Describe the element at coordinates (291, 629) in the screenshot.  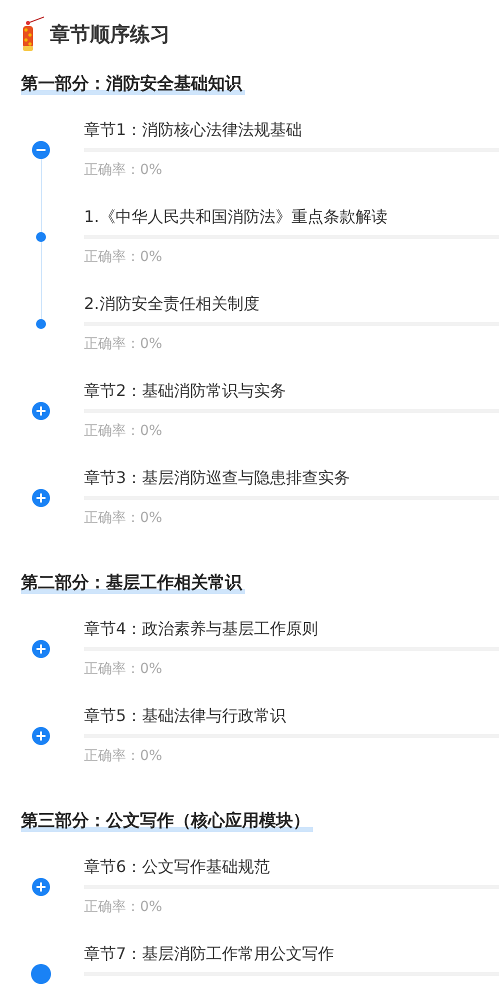
I see `chapter-title: 章节4：政治素养与基层工作原则` at that location.